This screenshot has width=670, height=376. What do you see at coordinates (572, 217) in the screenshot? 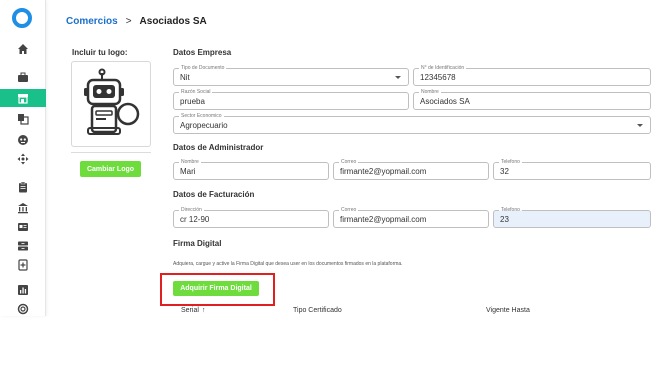
I see `facturacion-telefono-field: Telefono 23` at bounding box center [572, 217].